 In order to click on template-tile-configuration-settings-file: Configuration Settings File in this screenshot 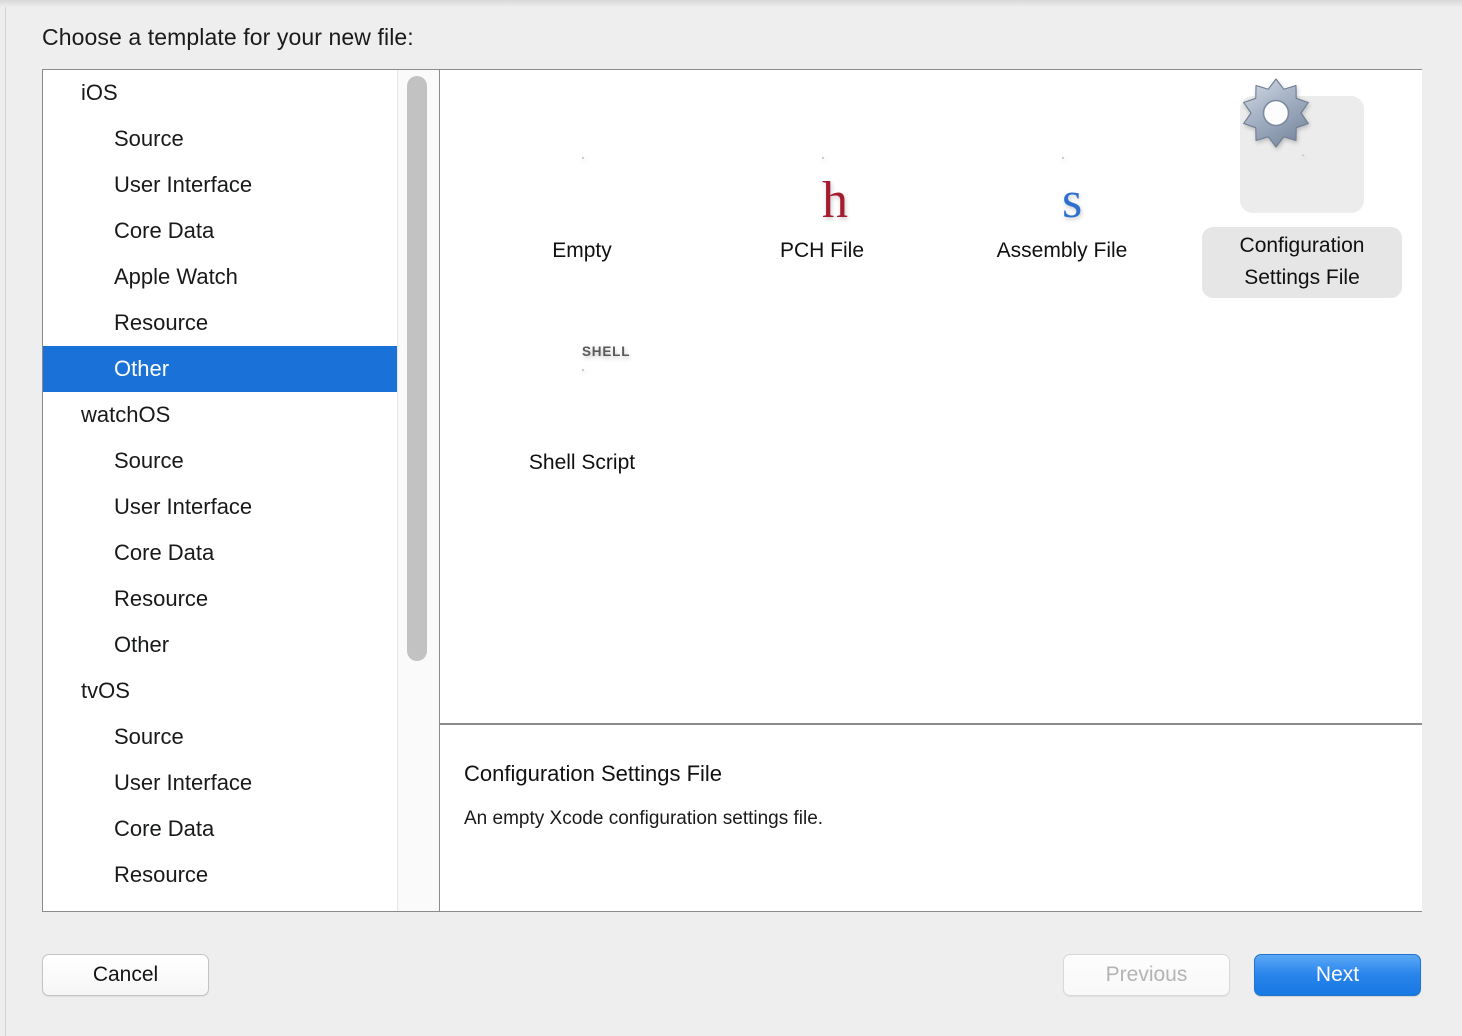, I will do `click(1302, 188)`.